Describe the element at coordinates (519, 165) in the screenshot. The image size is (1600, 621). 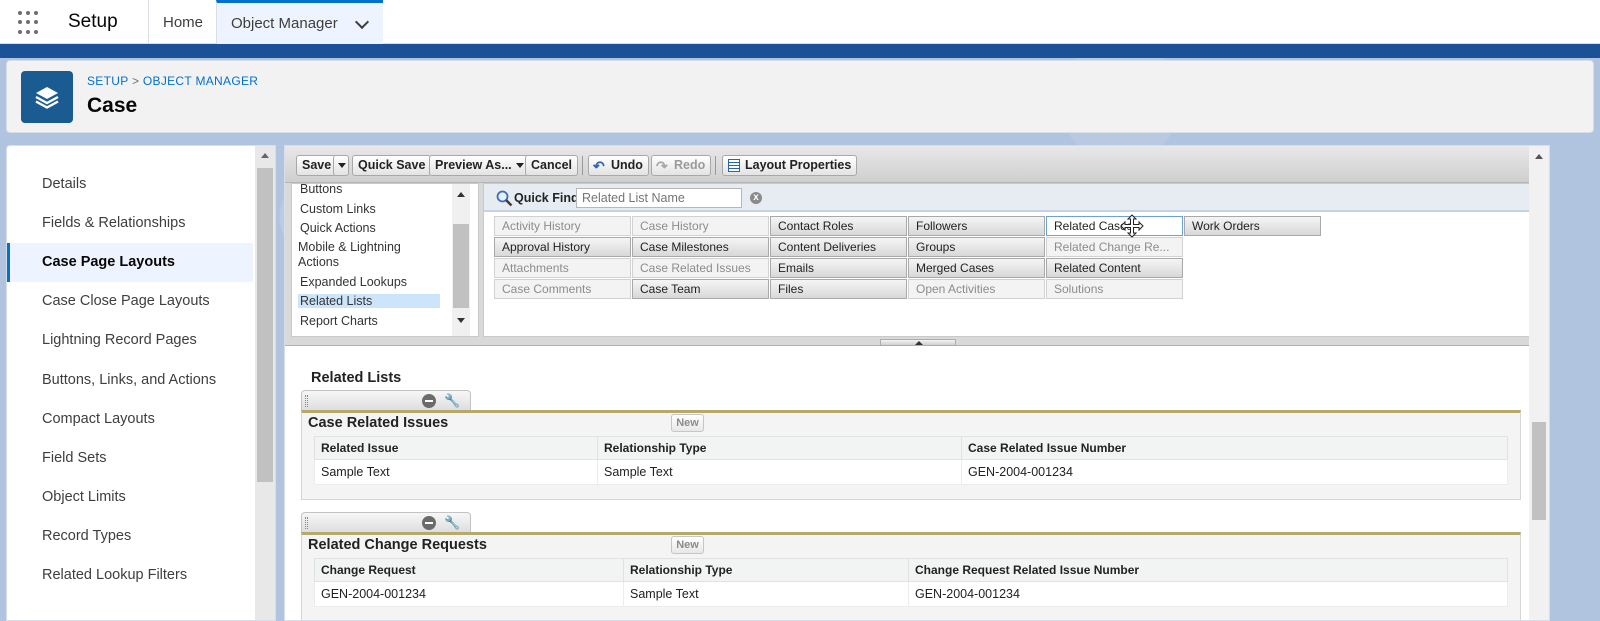
I see `caret-down-icon` at that location.